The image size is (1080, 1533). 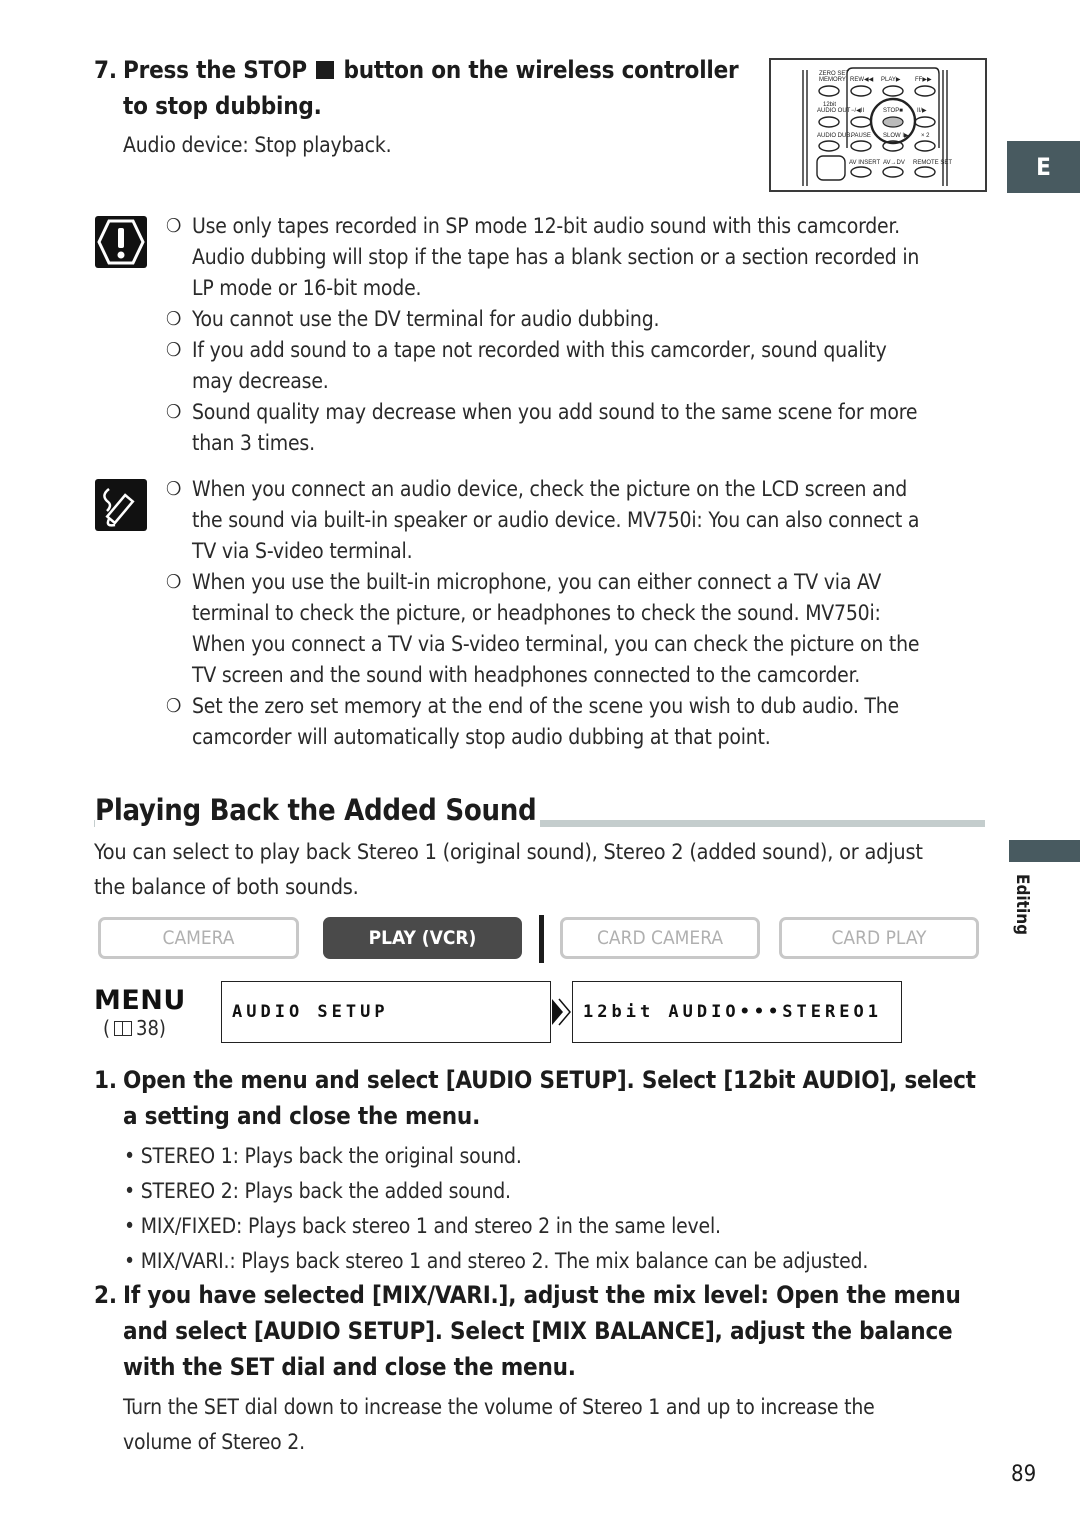 What do you see at coordinates (325, 1191) in the screenshot?
I see `bullet-text: STEREO 2: Plays back the added sound.` at bounding box center [325, 1191].